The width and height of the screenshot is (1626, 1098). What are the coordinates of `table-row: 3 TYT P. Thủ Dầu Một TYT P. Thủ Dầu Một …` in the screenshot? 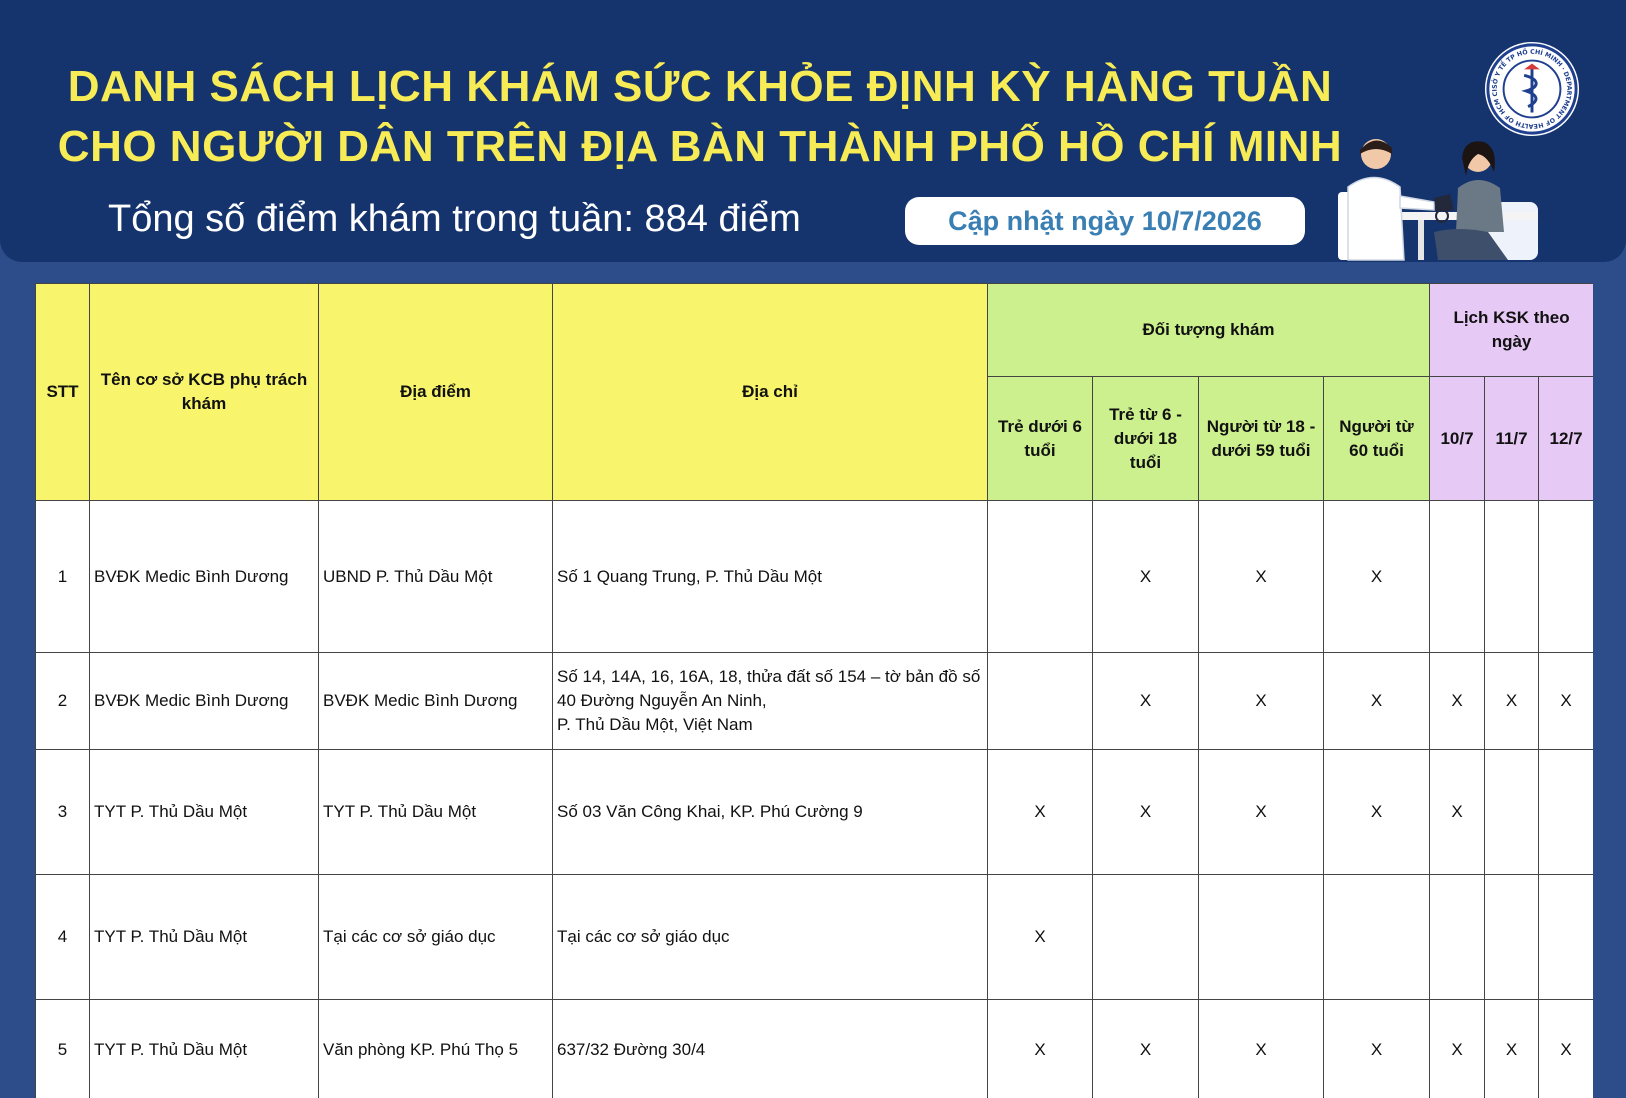 It's located at (814, 812).